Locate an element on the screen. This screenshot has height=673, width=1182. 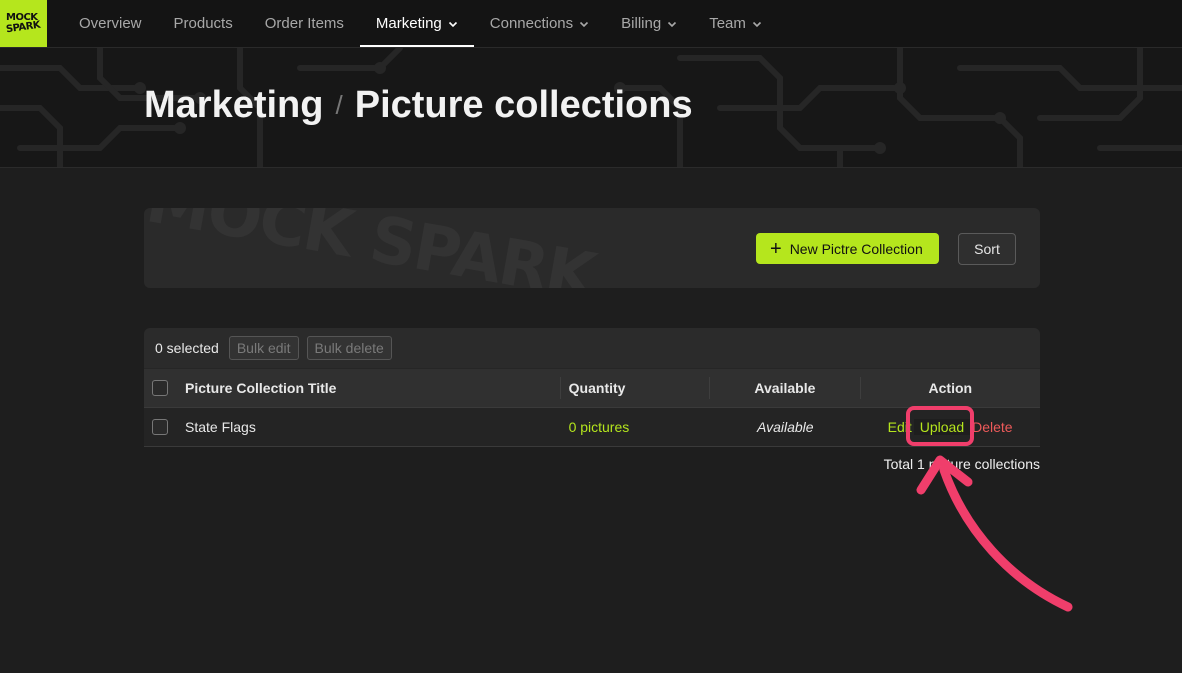
row-checkbox is located at coordinates (160, 427).